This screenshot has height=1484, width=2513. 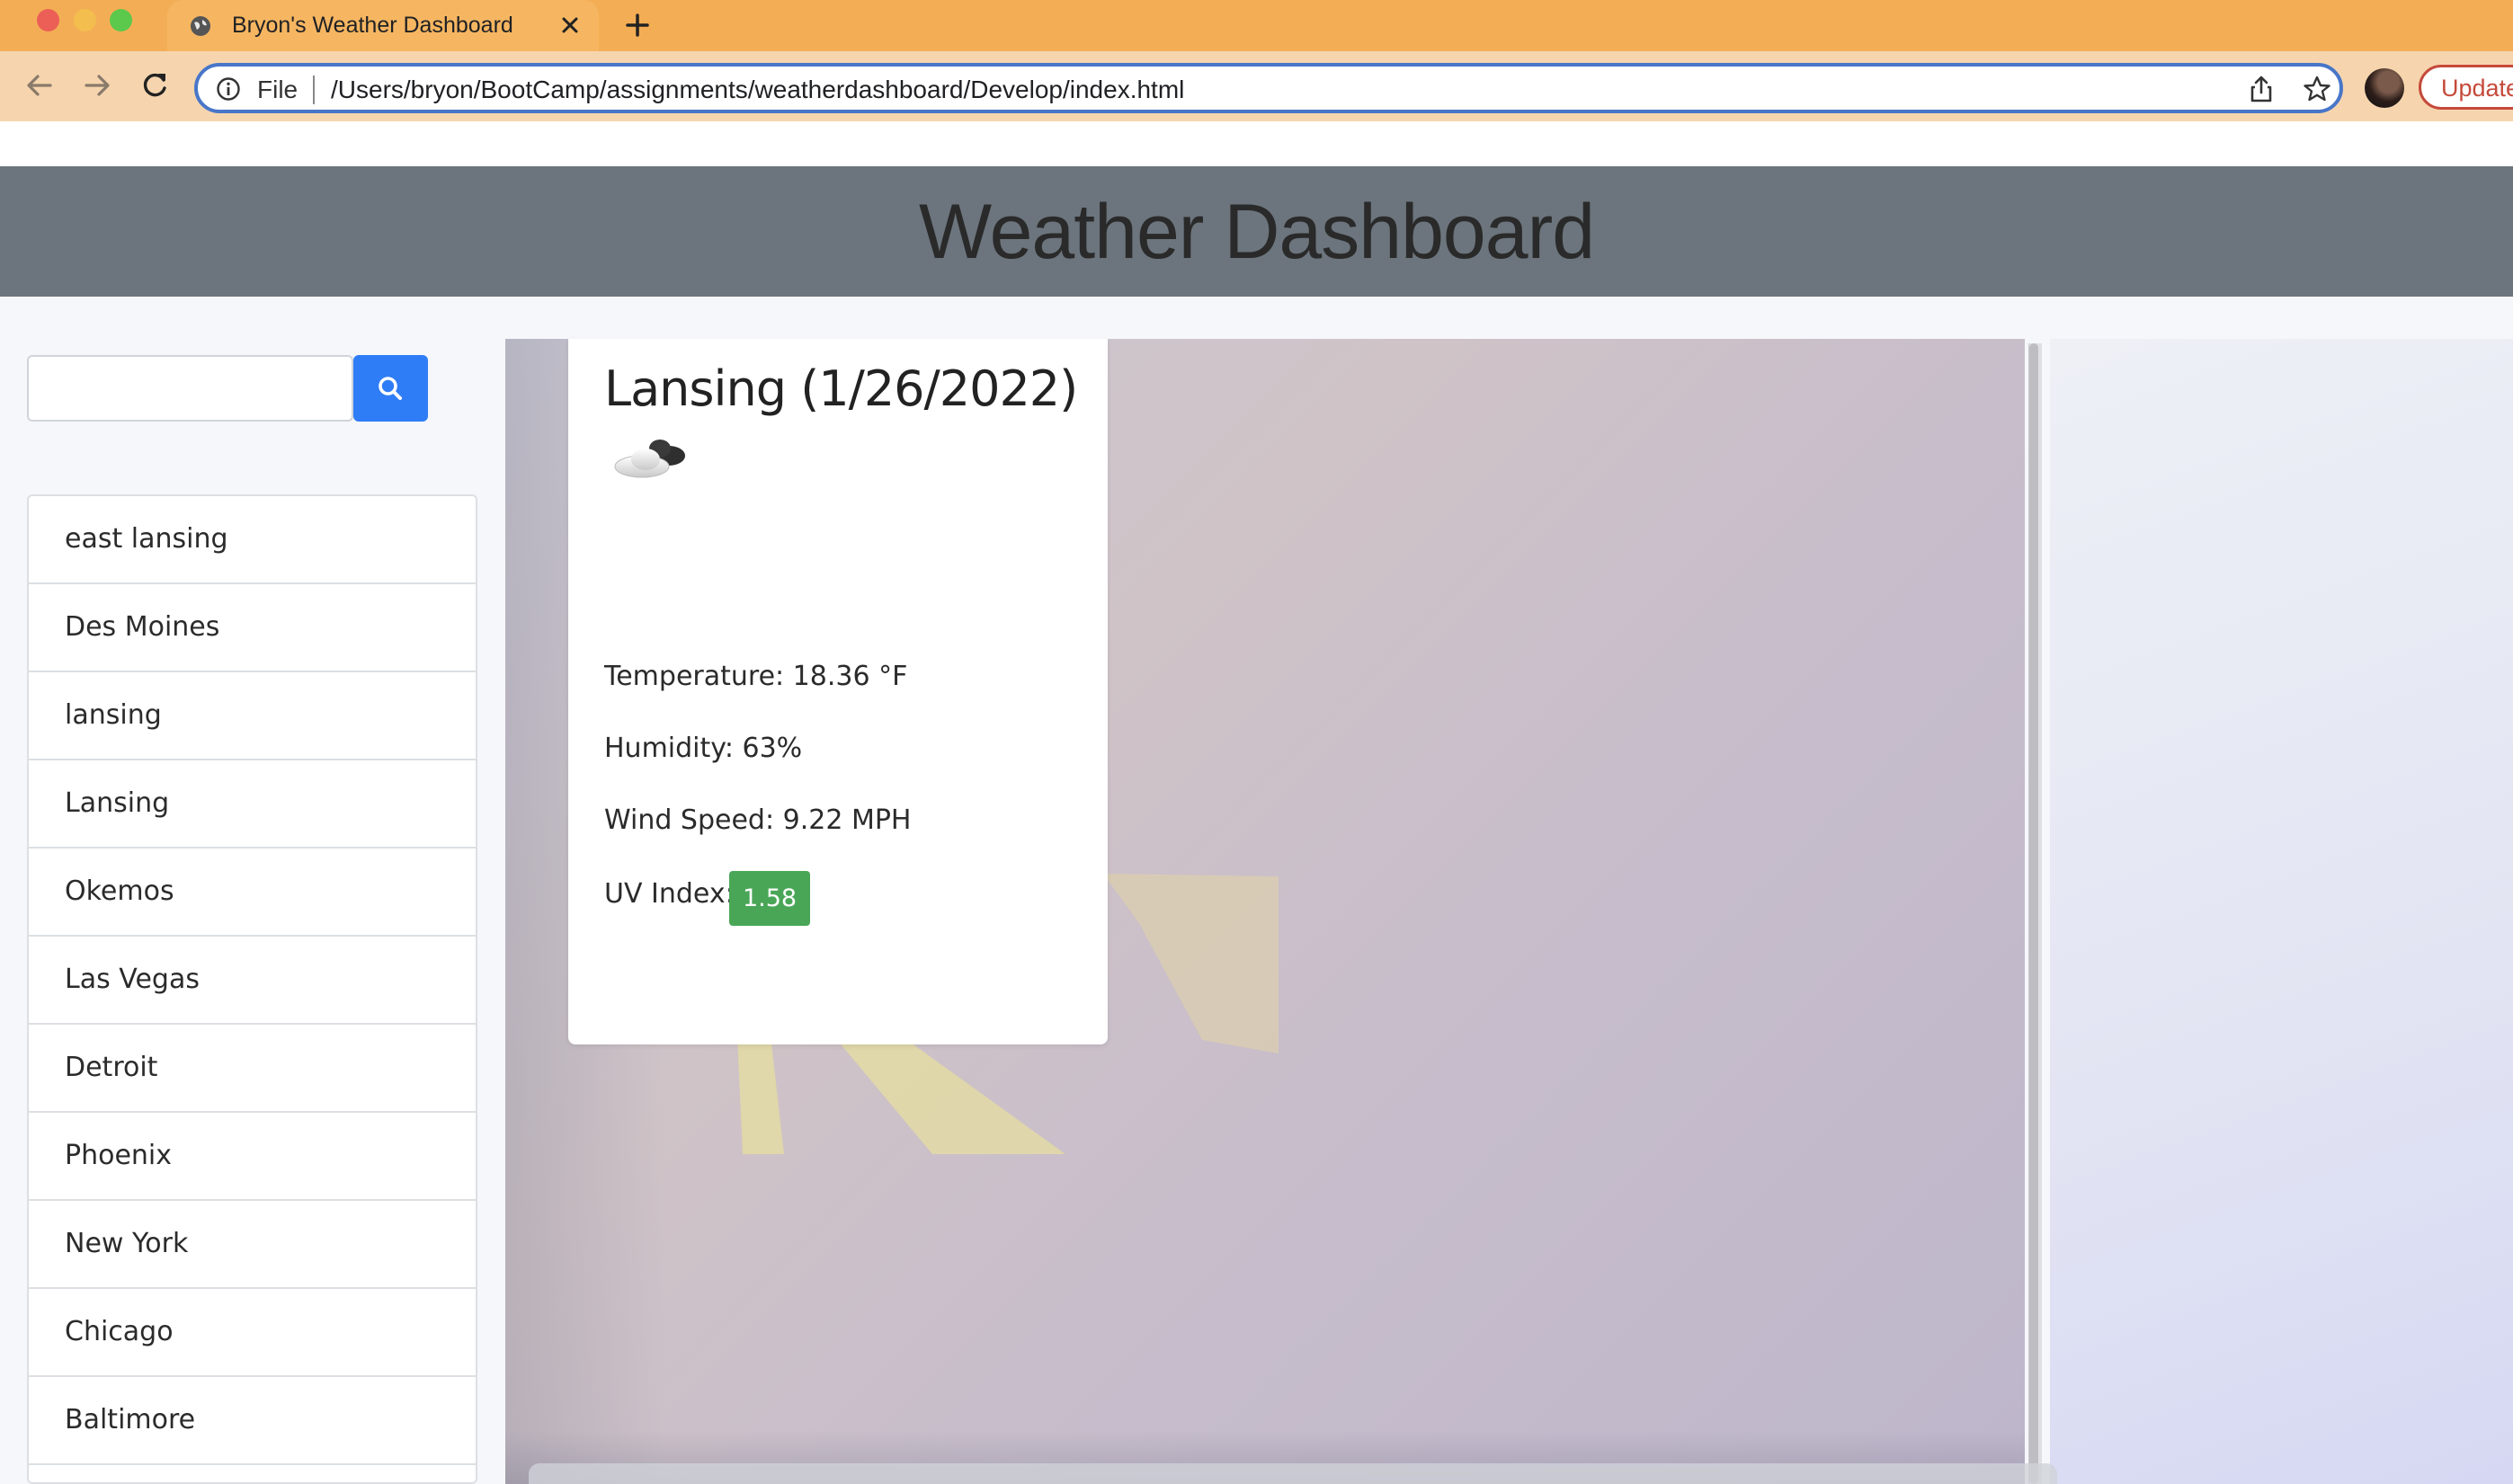 What do you see at coordinates (252, 1245) in the screenshot?
I see `history-item-new-york: New York` at bounding box center [252, 1245].